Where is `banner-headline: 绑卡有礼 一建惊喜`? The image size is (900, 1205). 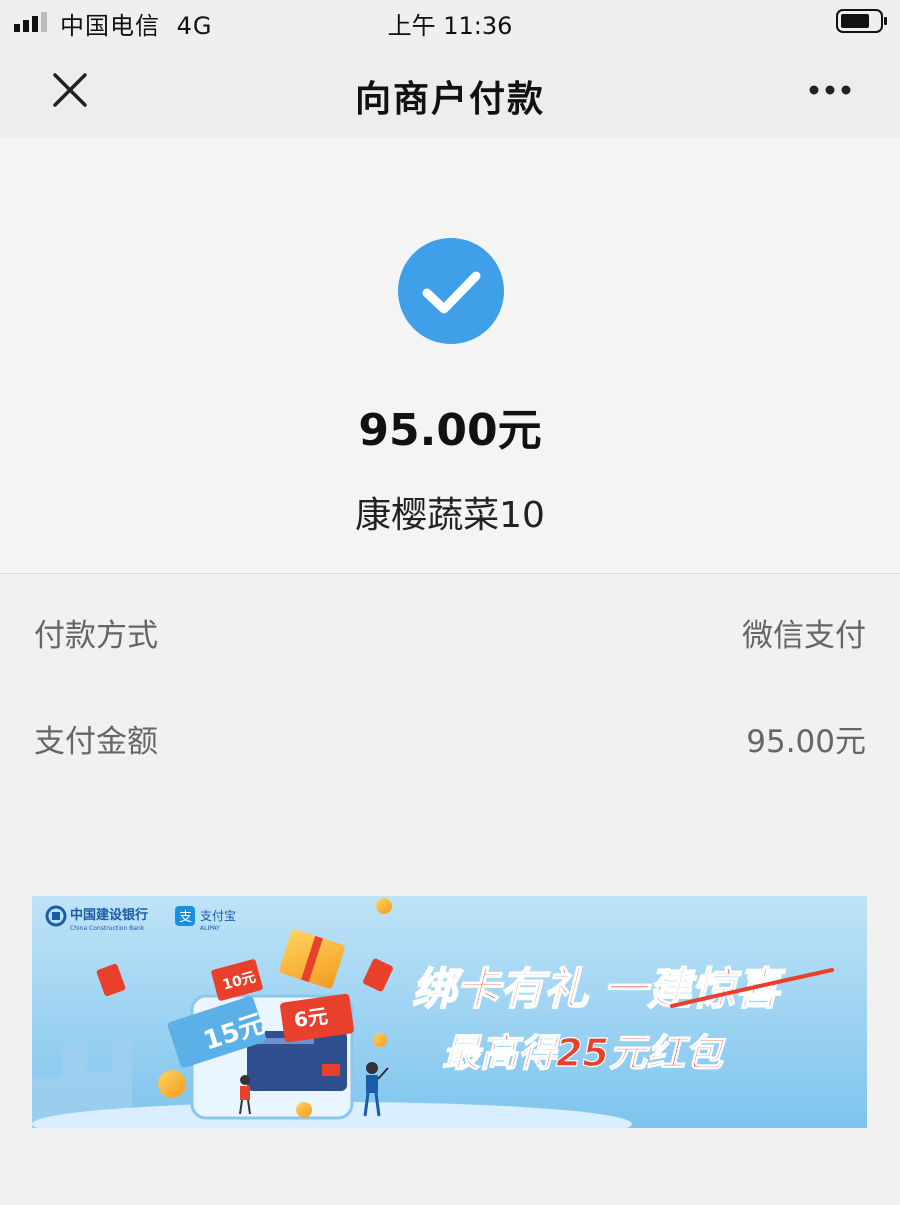
banner-headline: 绑卡有礼 一建惊喜 is located at coordinates (598, 989).